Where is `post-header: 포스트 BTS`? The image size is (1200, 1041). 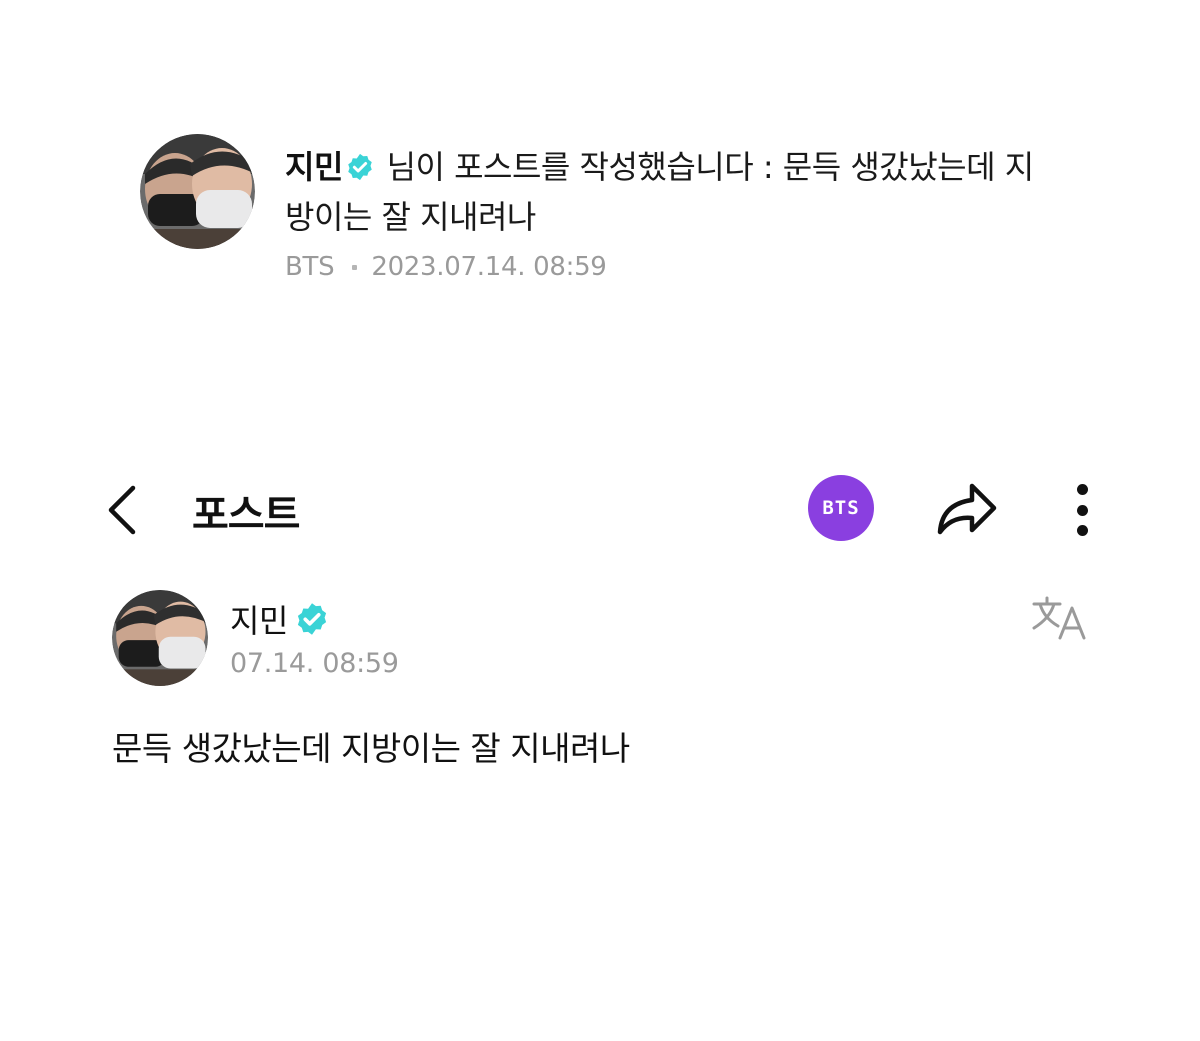 post-header: 포스트 BTS is located at coordinates (600, 510).